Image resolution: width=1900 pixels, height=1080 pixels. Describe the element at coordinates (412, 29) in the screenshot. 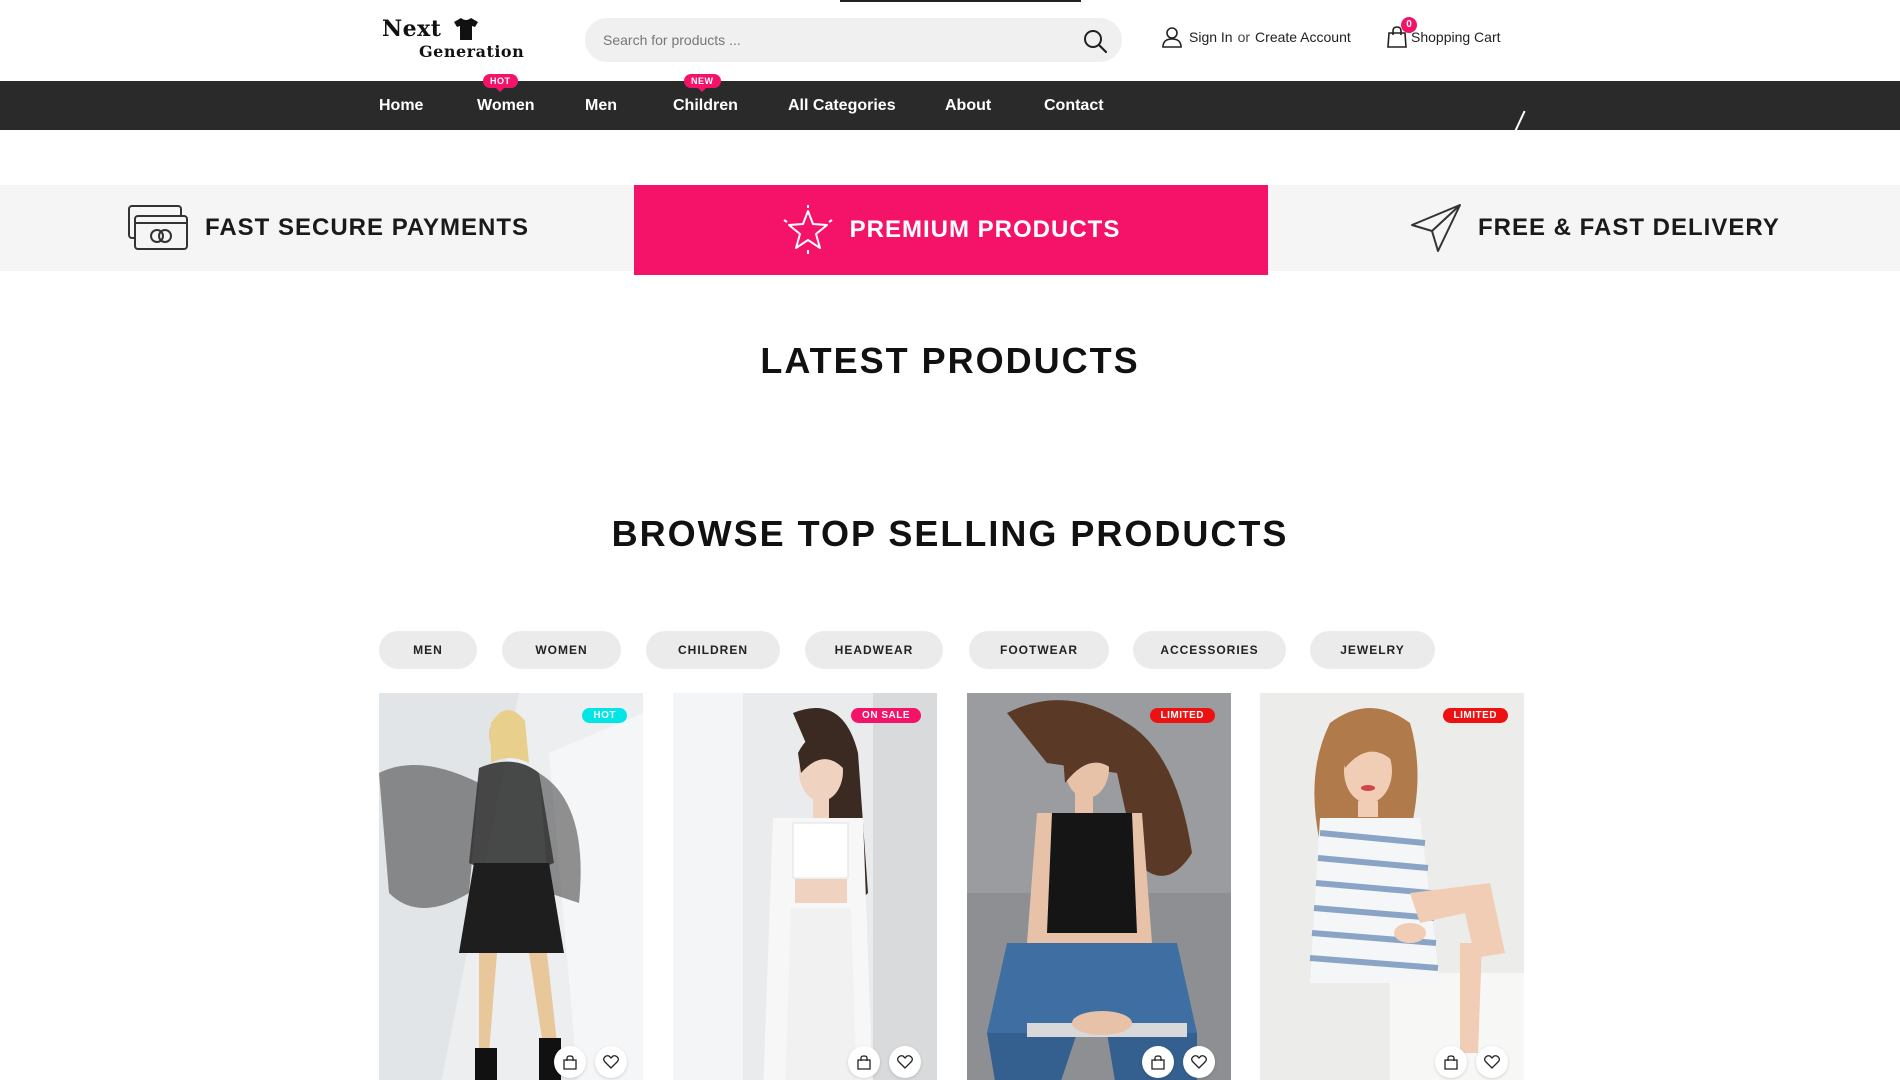

I see `brand-line-1: Next` at that location.